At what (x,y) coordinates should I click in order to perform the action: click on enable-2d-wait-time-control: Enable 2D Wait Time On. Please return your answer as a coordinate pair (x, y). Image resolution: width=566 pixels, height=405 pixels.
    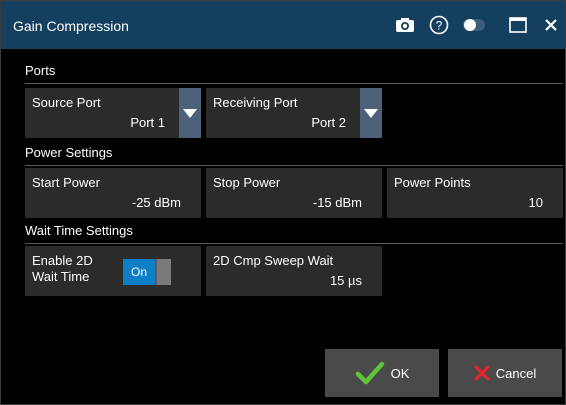
    Looking at the image, I should click on (113, 271).